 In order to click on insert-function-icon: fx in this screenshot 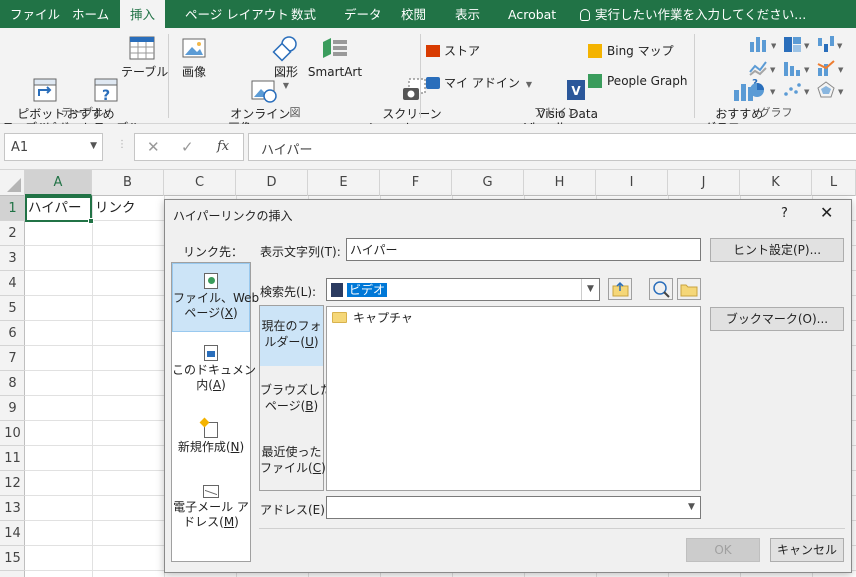, I will do `click(223, 146)`.